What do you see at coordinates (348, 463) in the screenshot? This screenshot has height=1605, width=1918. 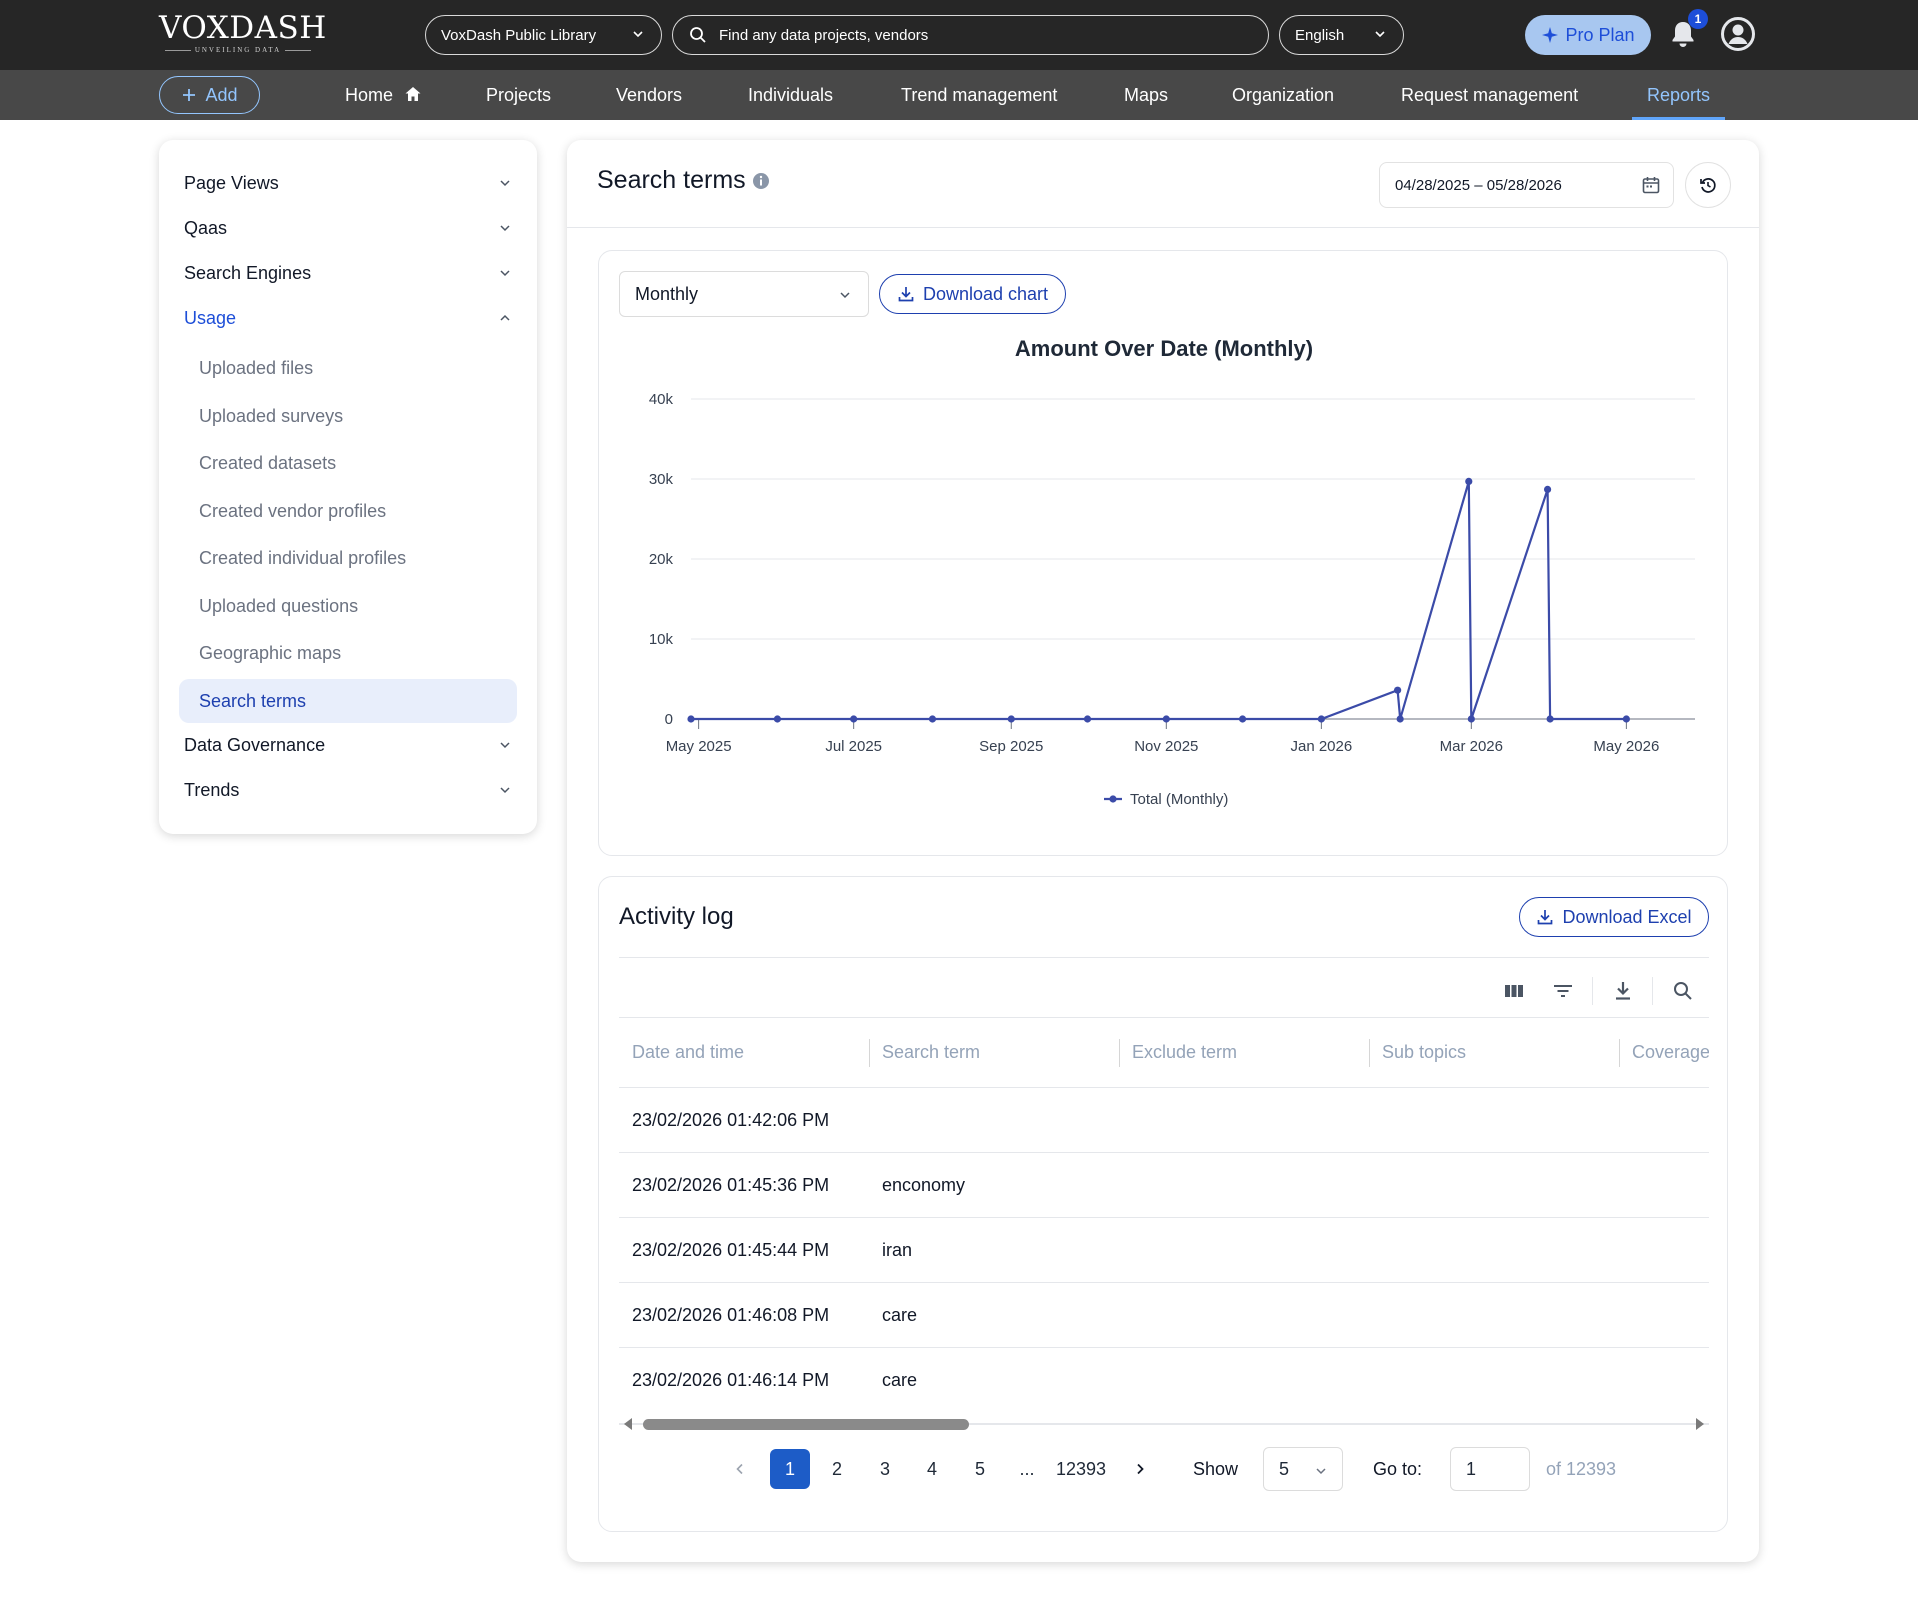 I see `sidebar-item-created-datasets: Created datasets` at bounding box center [348, 463].